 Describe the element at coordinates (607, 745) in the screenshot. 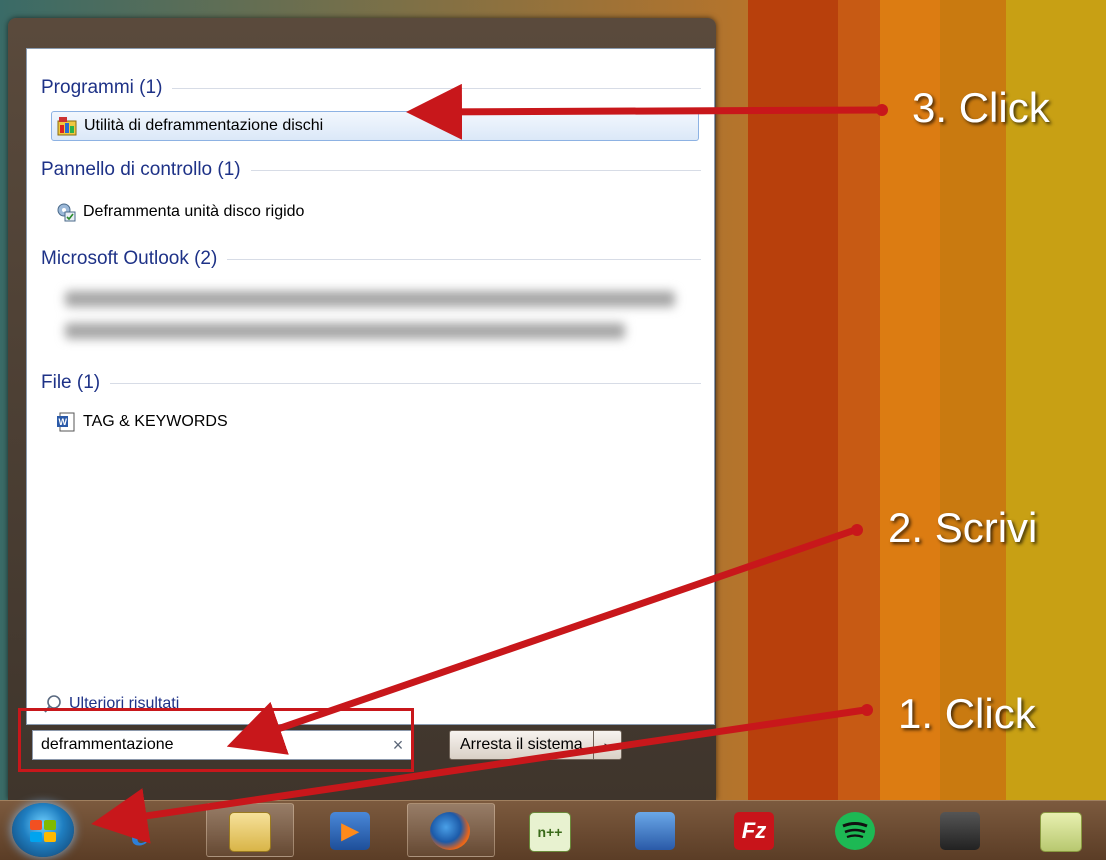

I see `shutdown-options-arrow-icon: ▸` at that location.